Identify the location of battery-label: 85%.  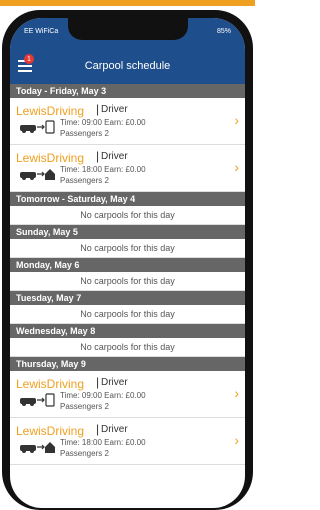
(223, 31).